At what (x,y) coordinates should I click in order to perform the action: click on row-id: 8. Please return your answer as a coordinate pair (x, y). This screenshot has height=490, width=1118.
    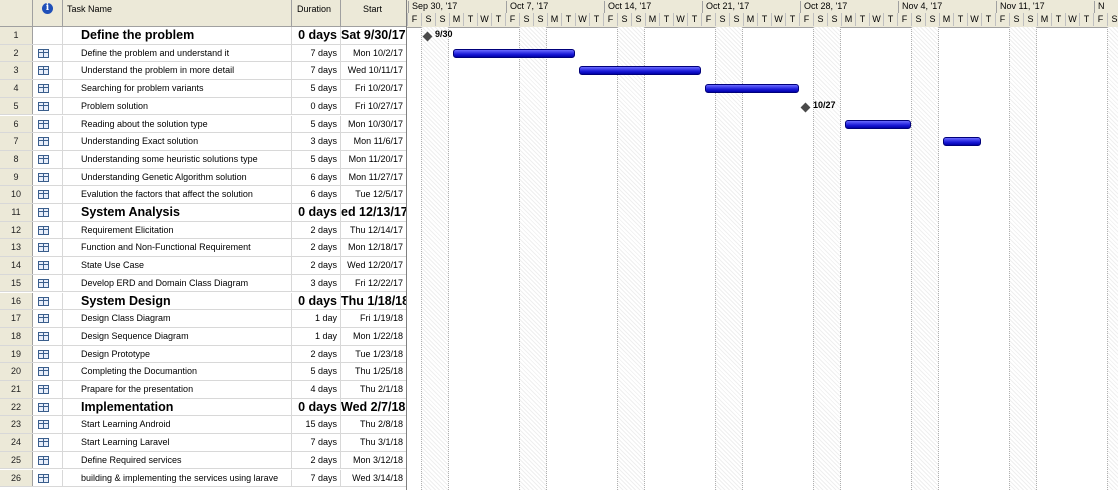
    Looking at the image, I should click on (16, 159).